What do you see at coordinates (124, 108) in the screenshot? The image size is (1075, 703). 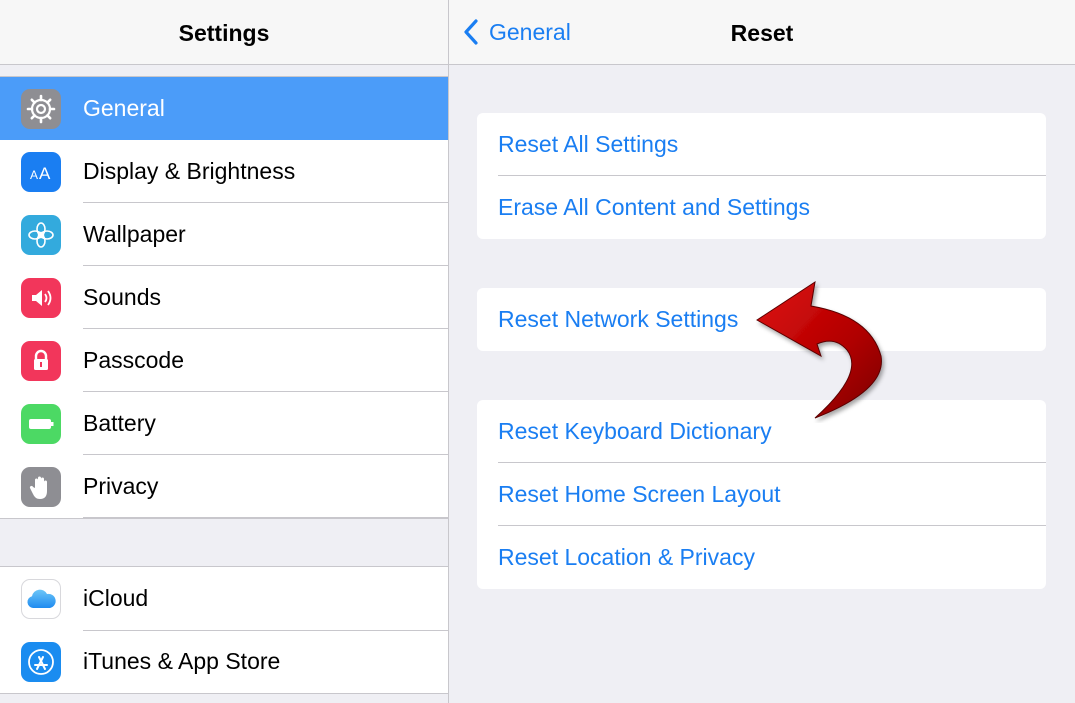 I see `sidebar-item-label: General` at bounding box center [124, 108].